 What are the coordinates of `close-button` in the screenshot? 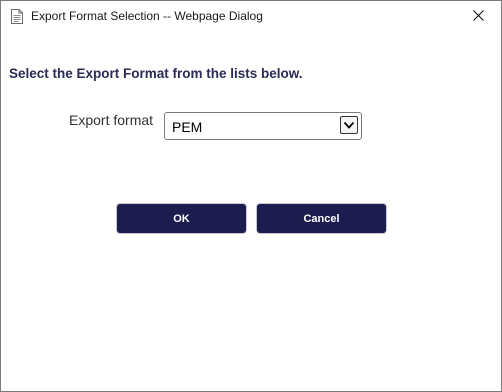 It's located at (478, 16).